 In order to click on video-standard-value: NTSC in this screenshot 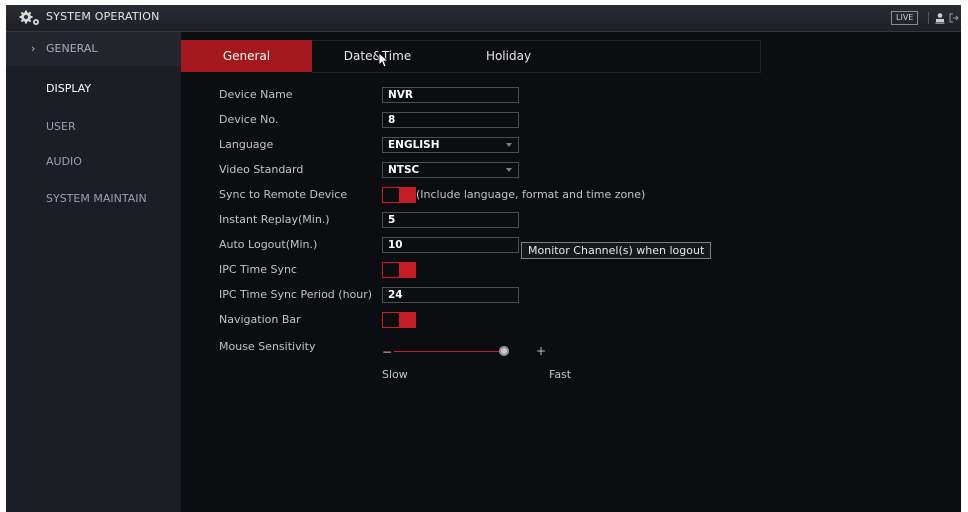, I will do `click(404, 170)`.